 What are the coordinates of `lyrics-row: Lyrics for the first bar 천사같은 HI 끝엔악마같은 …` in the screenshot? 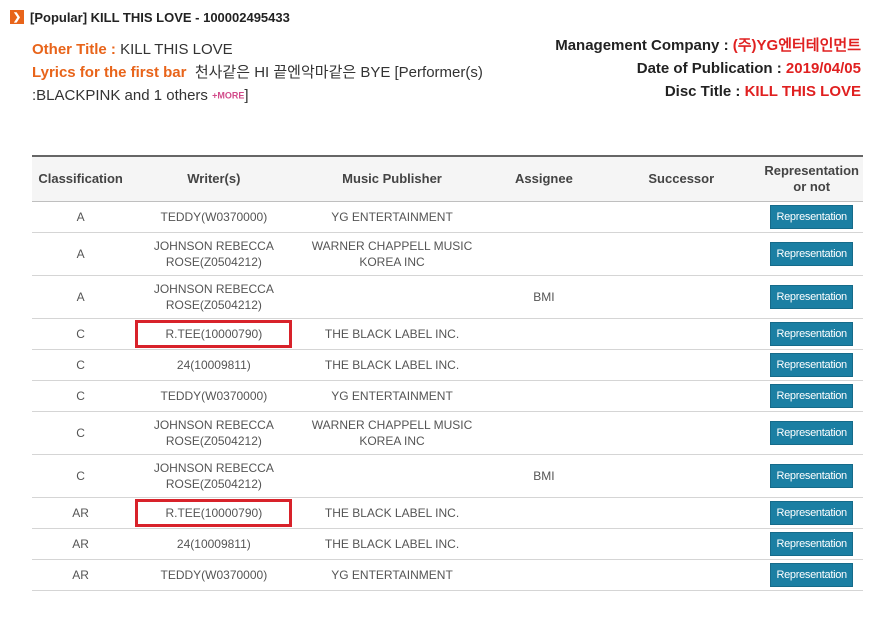 It's located at (292, 84).